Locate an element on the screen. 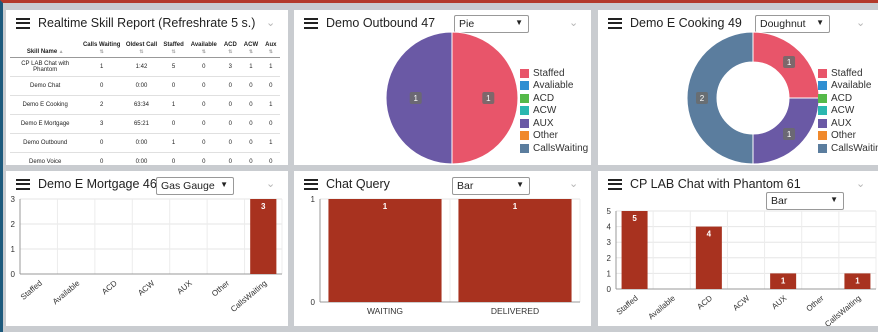 This screenshot has height=332, width=878. y-tick-label: 4 is located at coordinates (609, 227).